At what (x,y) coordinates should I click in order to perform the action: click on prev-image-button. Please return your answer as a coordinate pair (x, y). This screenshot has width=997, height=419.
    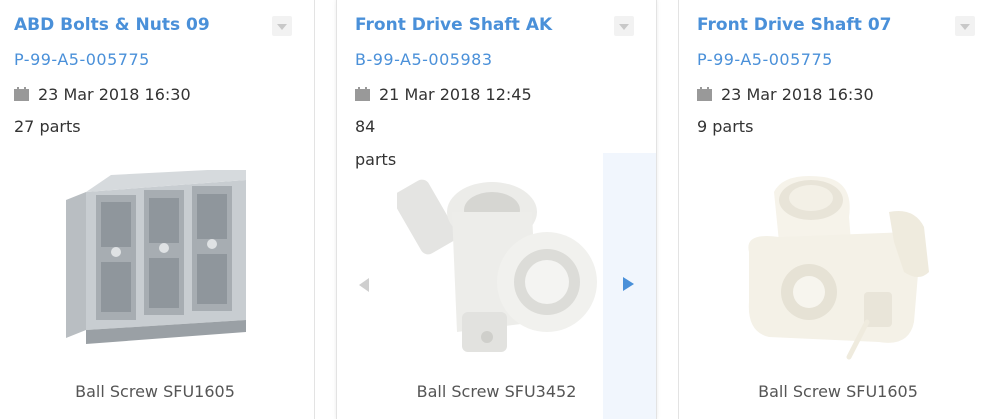
    Looking at the image, I should click on (366, 286).